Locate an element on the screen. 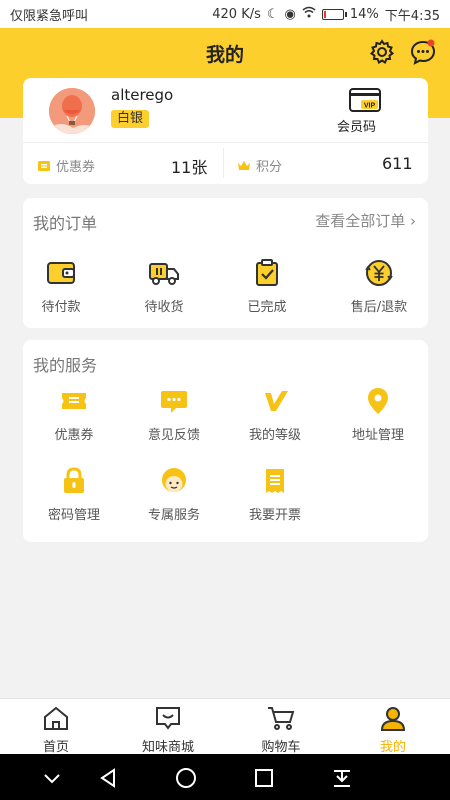  chevron-down-icon is located at coordinates (52, 778).